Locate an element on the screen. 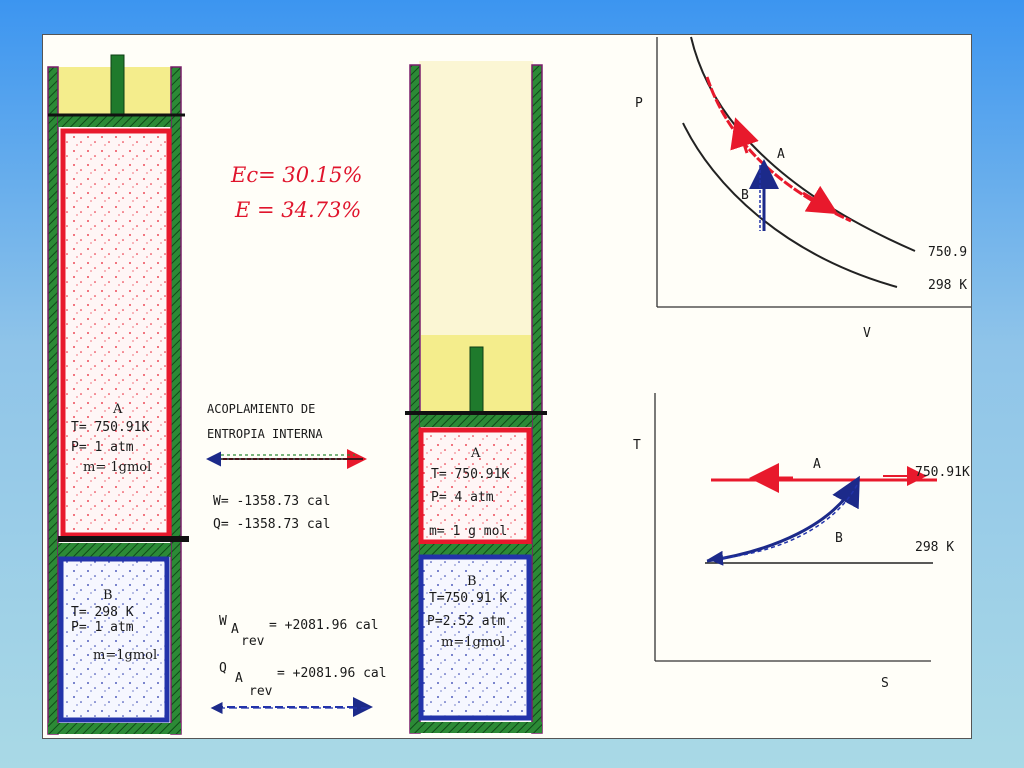  pv-isotherm-cold-label: 298 K is located at coordinates (948, 285).